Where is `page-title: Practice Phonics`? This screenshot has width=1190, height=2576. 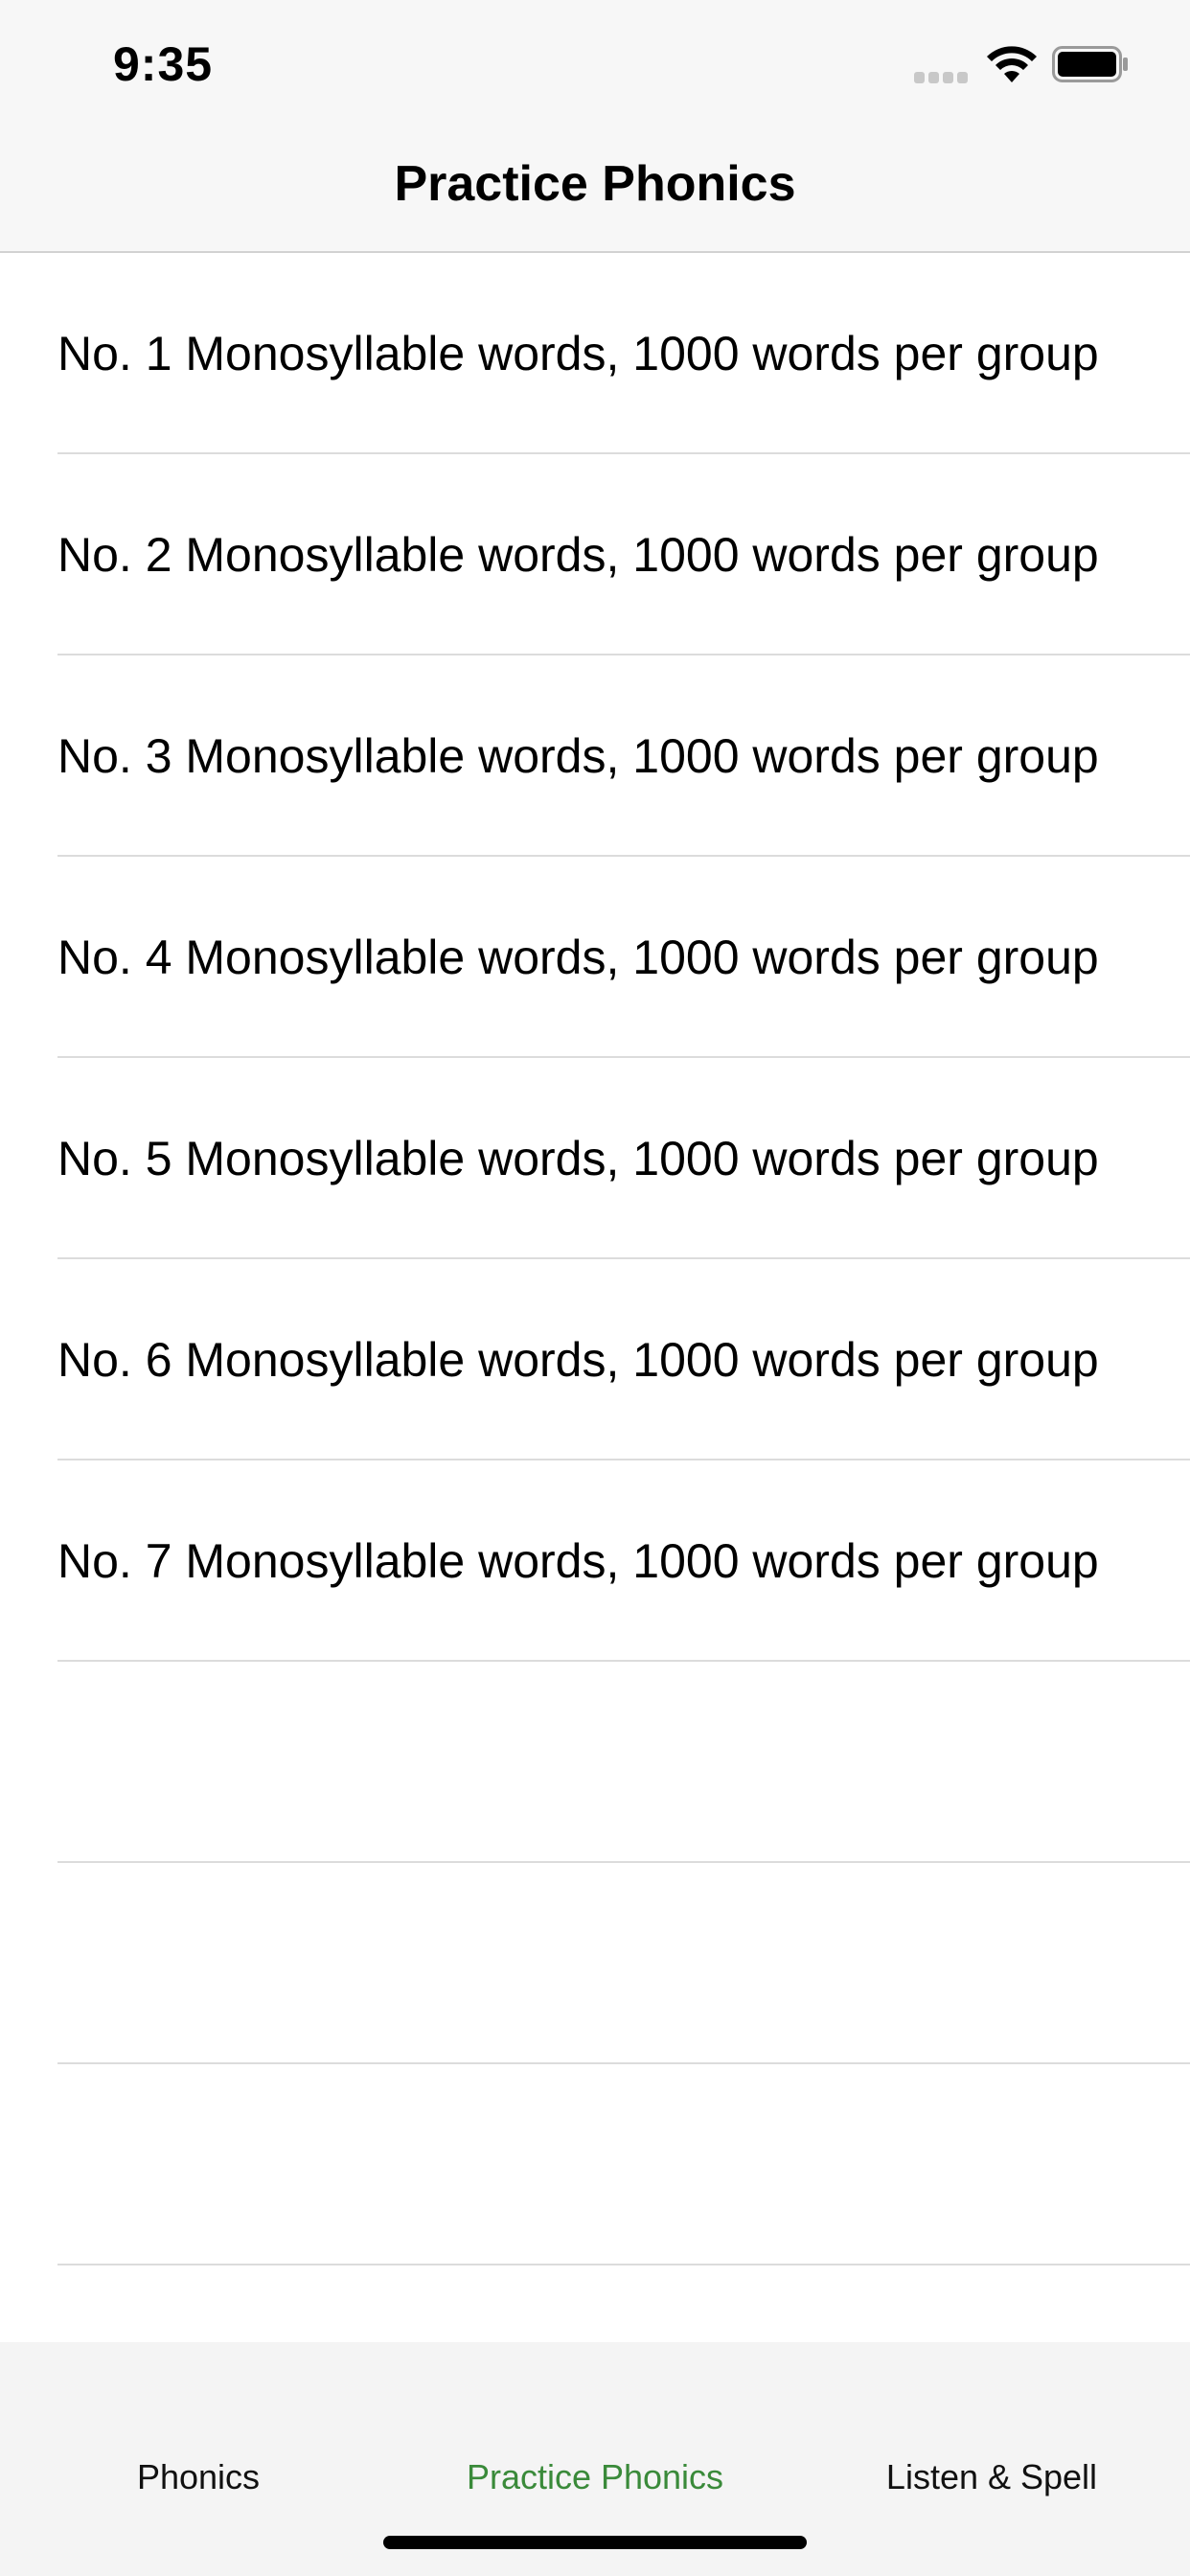
page-title: Practice Phonics is located at coordinates (595, 184).